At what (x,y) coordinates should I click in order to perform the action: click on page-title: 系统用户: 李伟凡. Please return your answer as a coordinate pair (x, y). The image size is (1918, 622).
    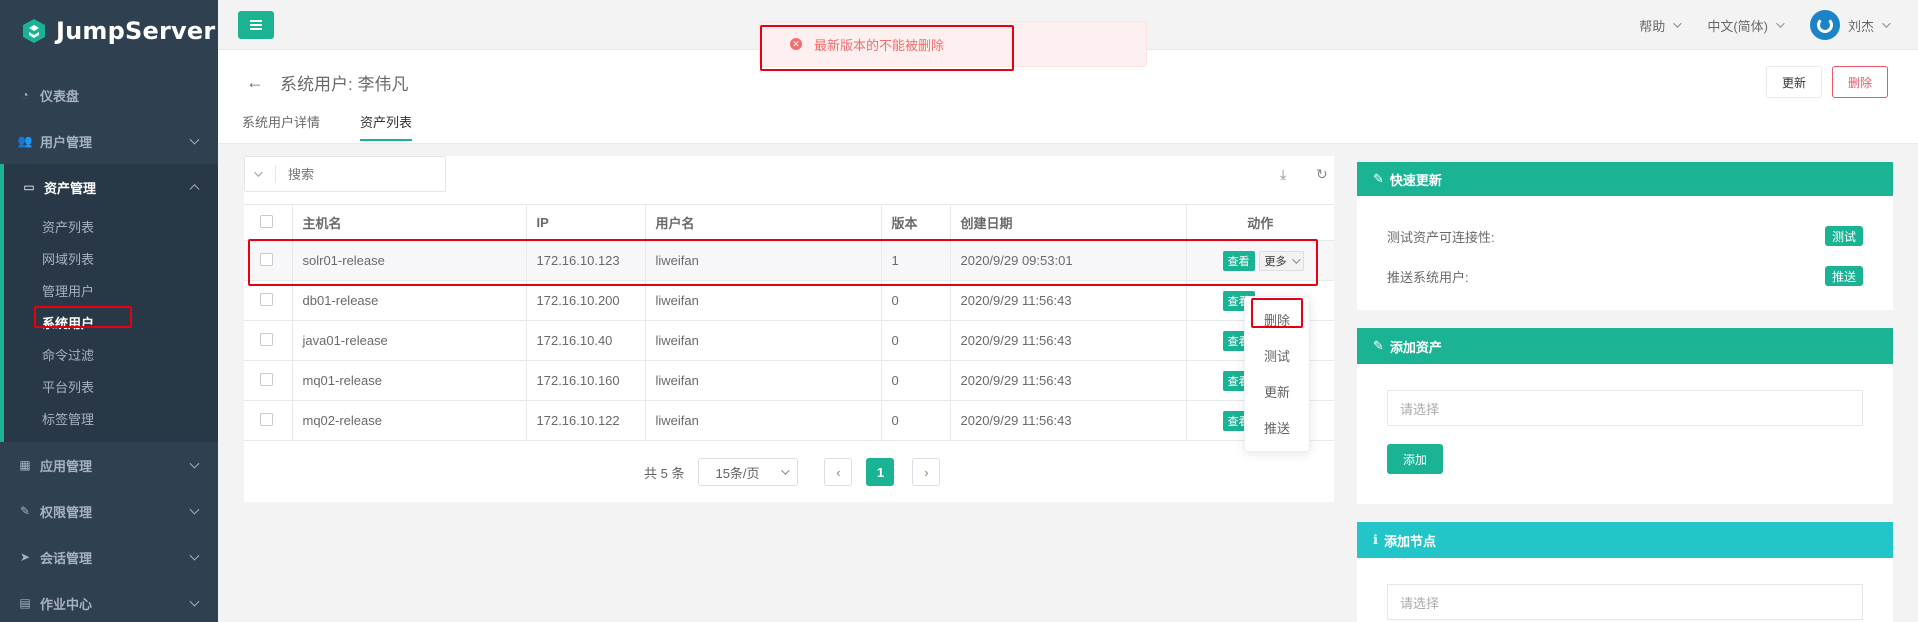
    Looking at the image, I should click on (344, 84).